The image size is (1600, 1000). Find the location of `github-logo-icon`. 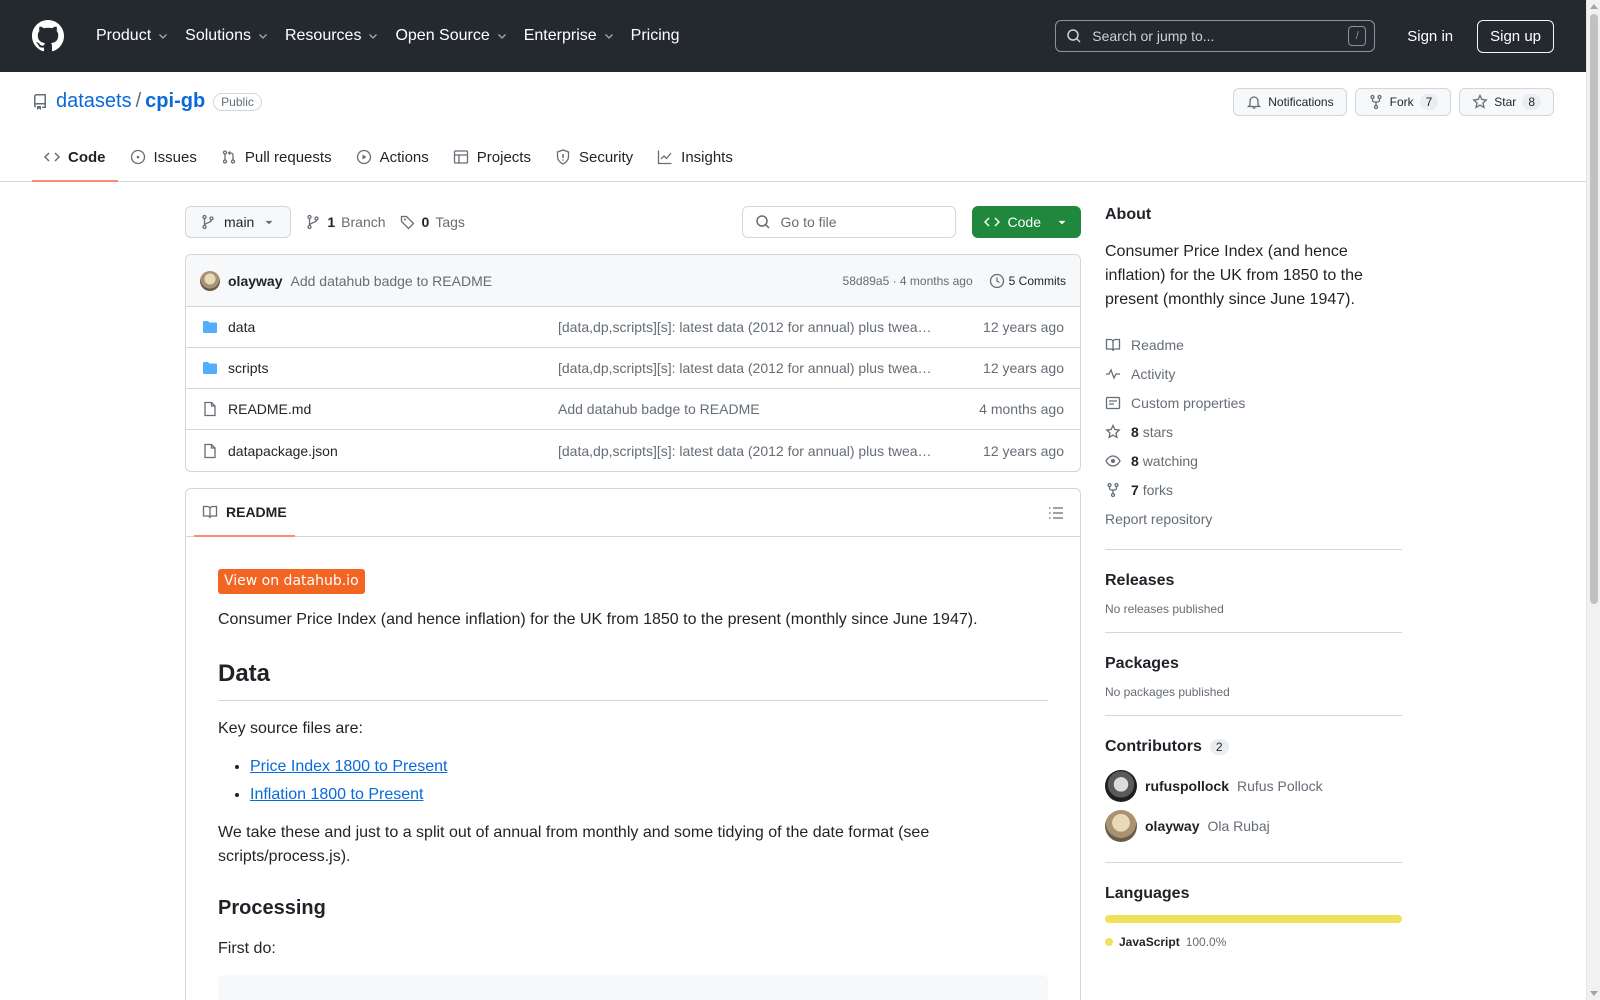

github-logo-icon is located at coordinates (48, 36).